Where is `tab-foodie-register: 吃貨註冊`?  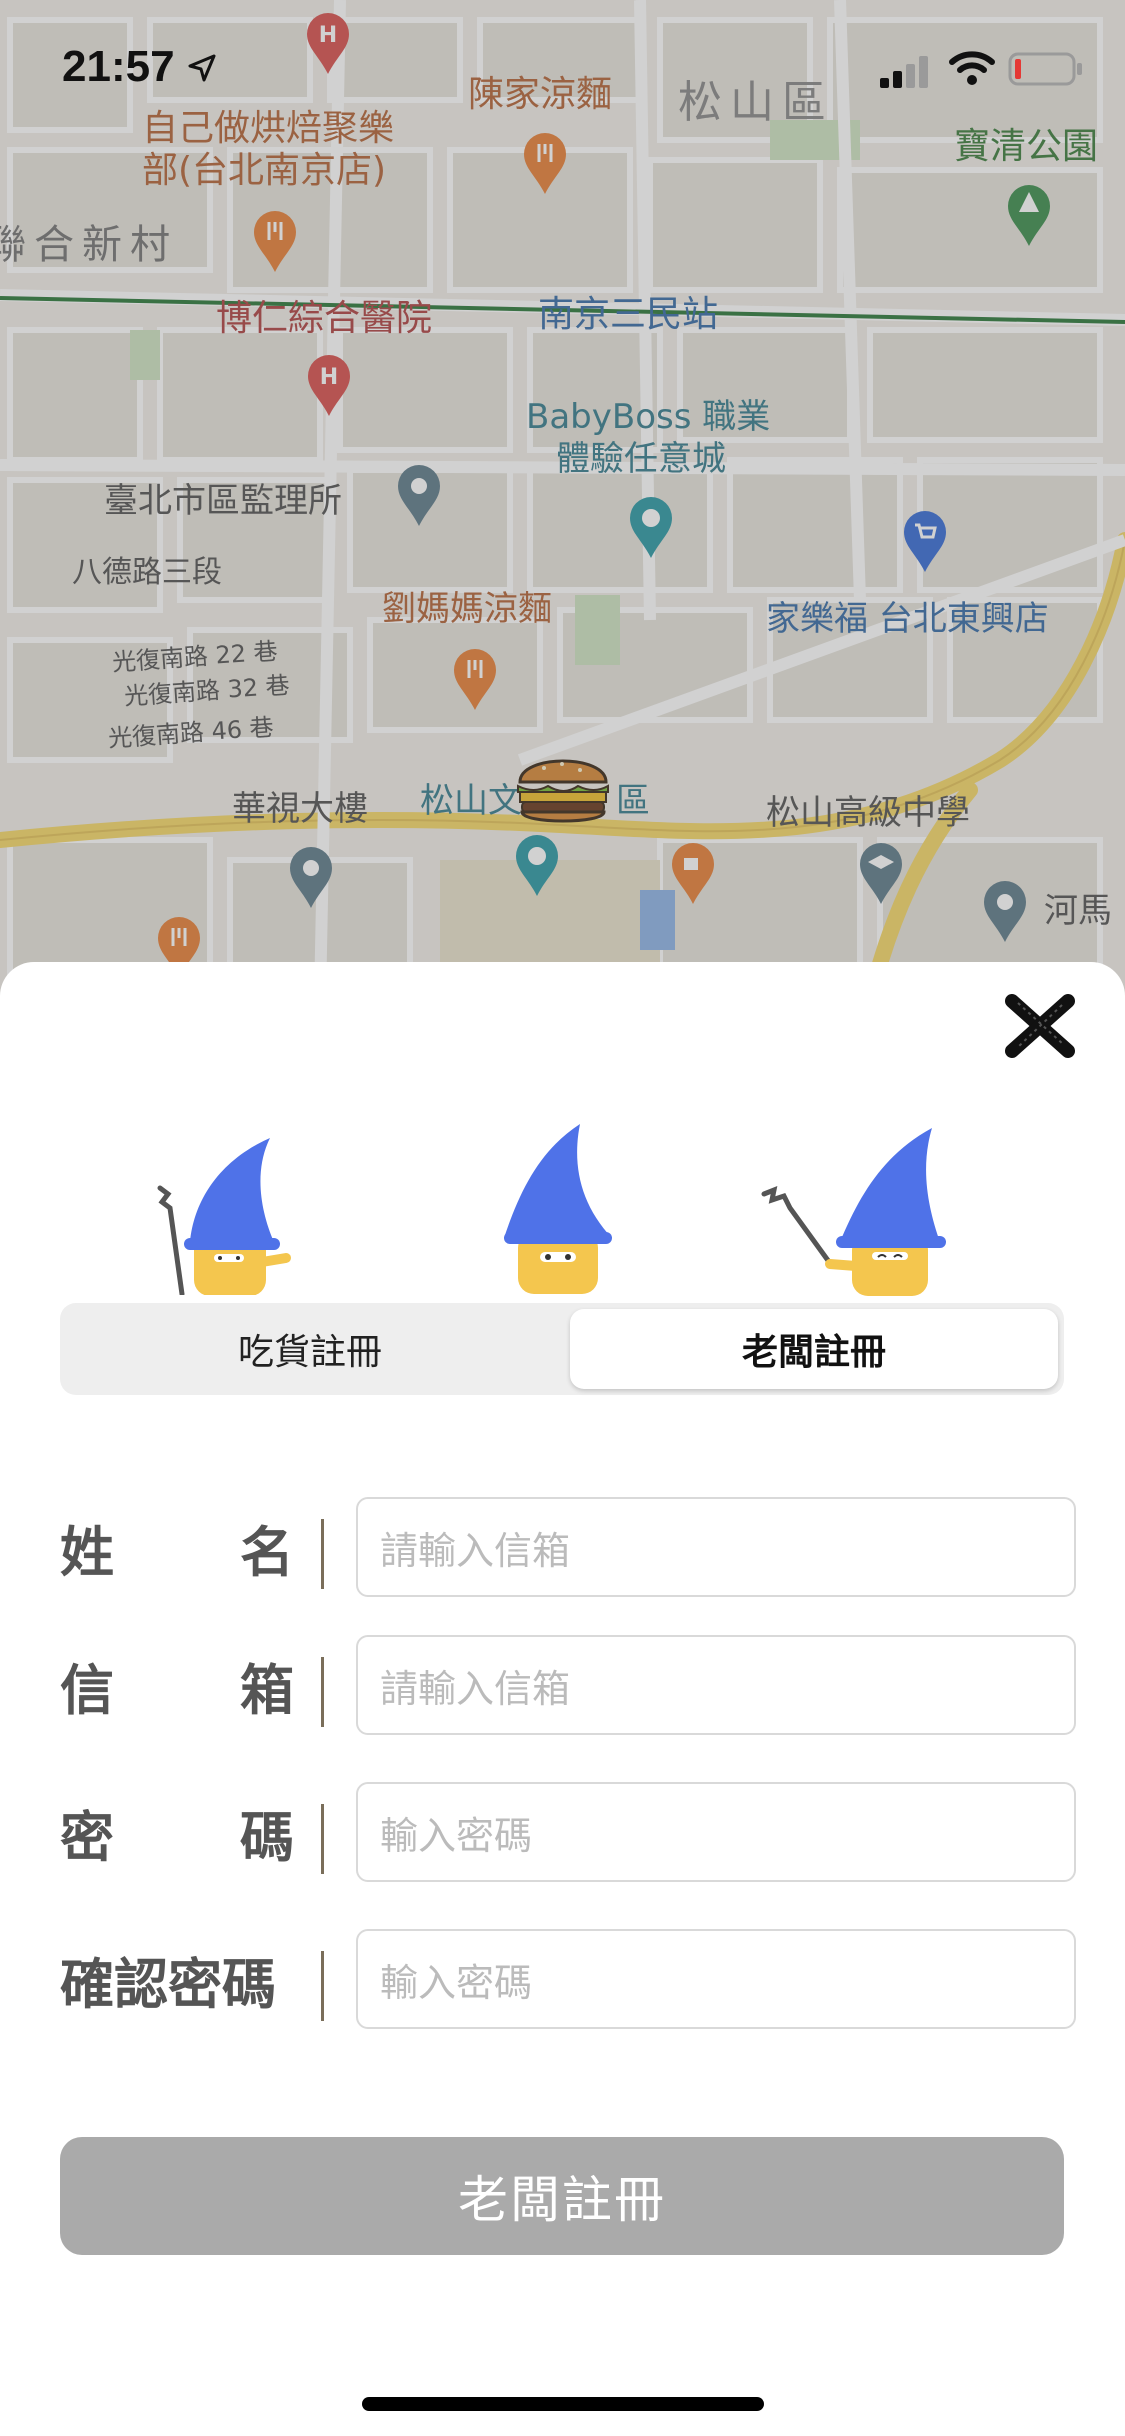 tab-foodie-register: 吃貨註冊 is located at coordinates (310, 1349).